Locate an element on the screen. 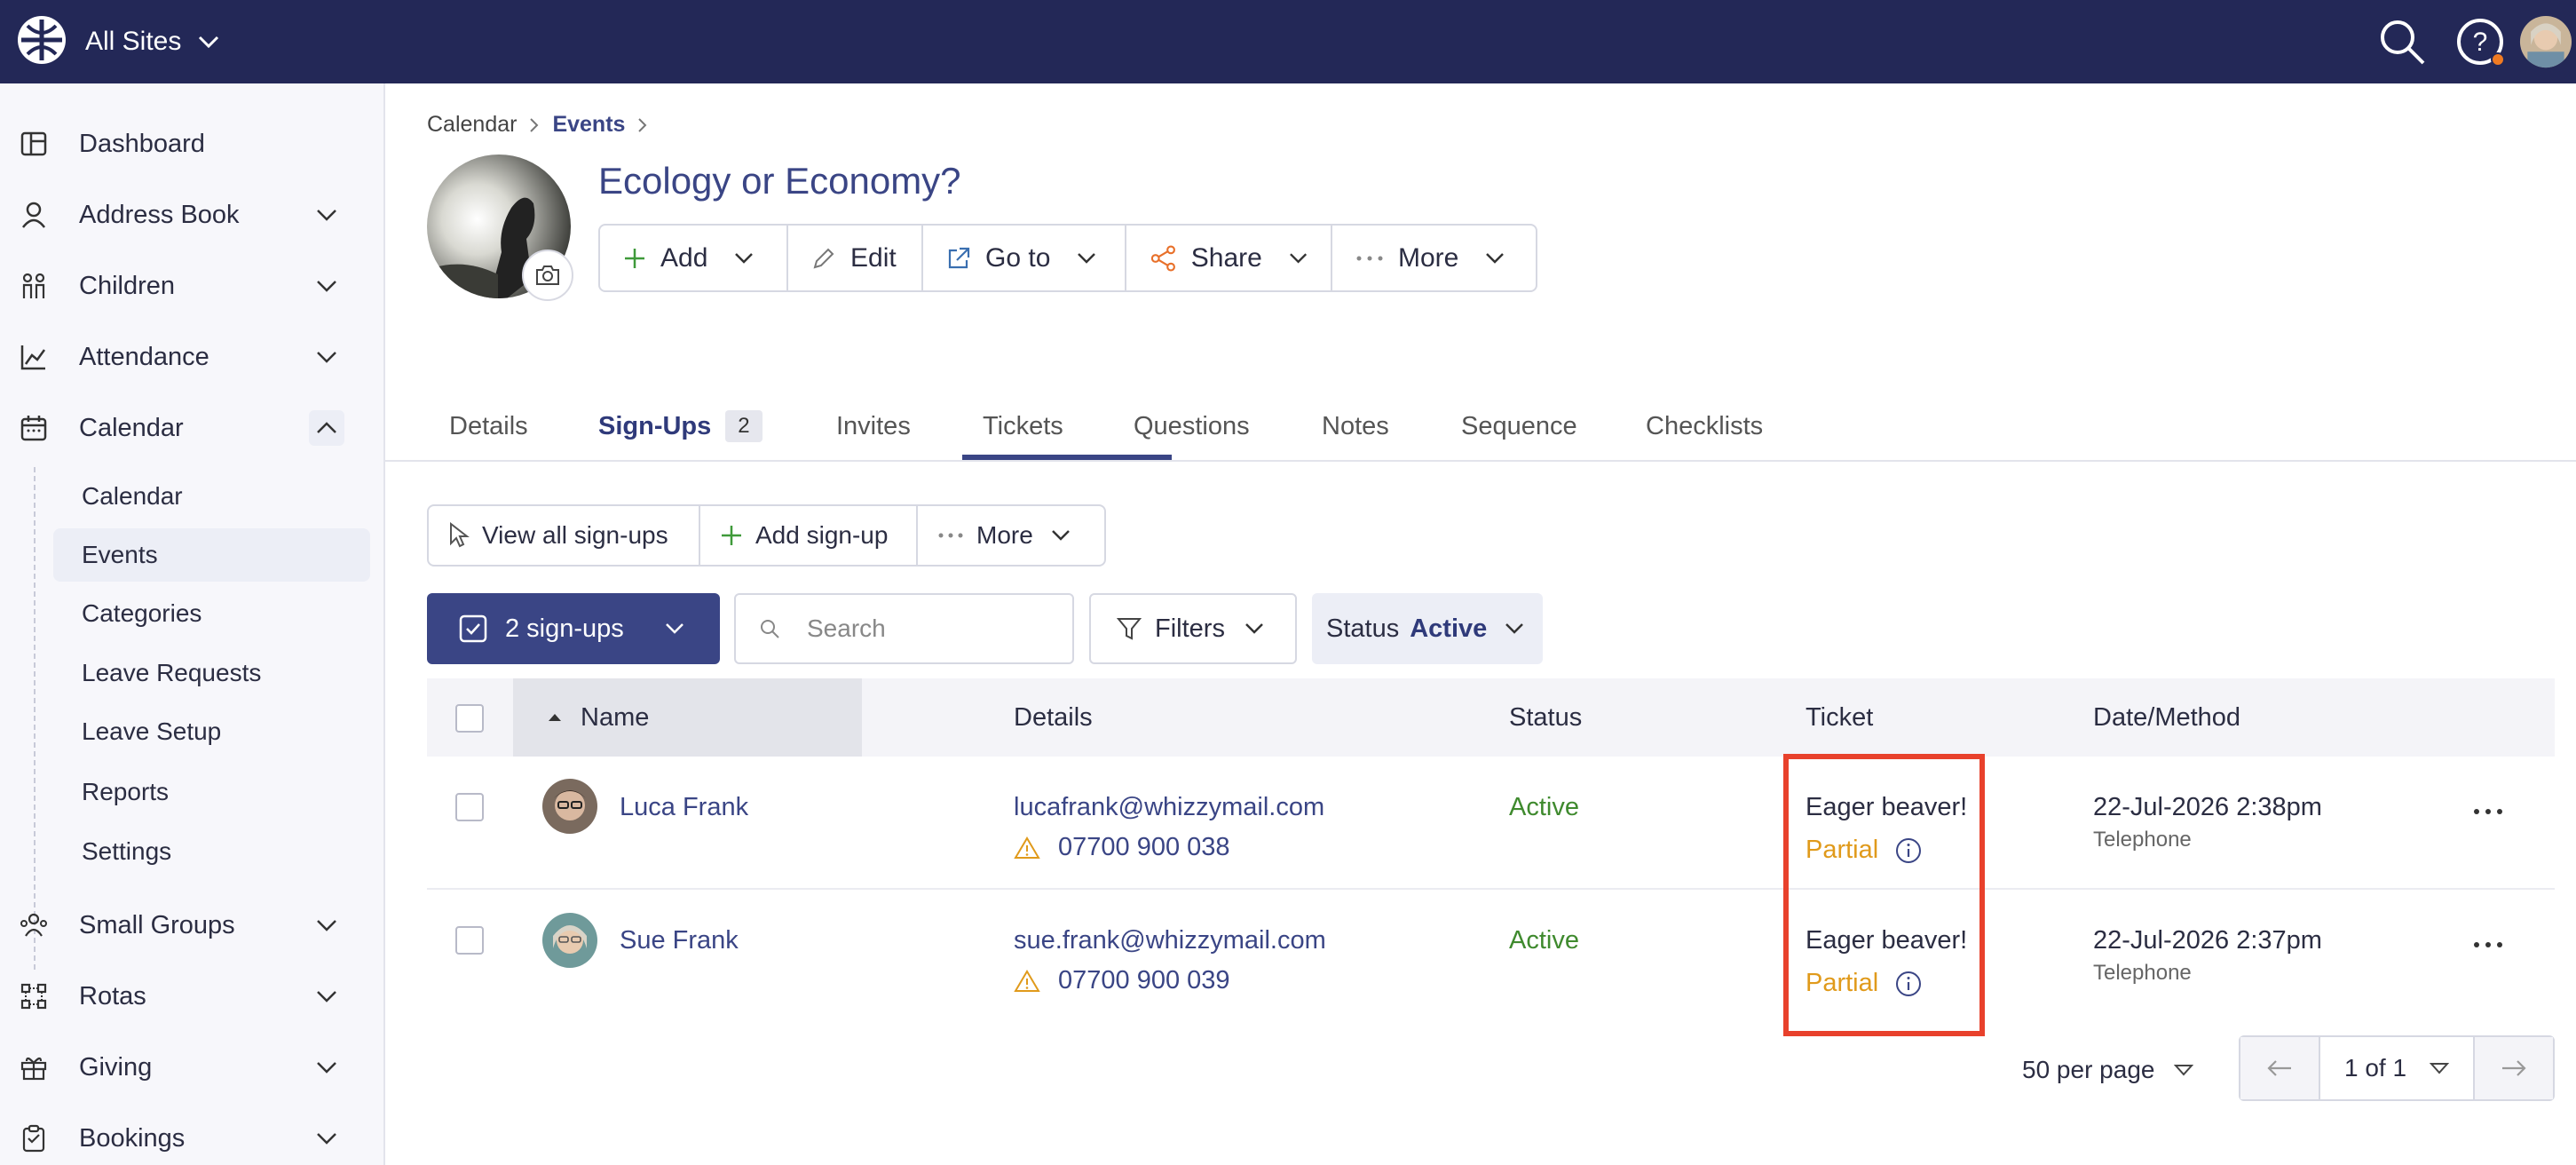  tab-sequence: Sequence is located at coordinates (1519, 426).